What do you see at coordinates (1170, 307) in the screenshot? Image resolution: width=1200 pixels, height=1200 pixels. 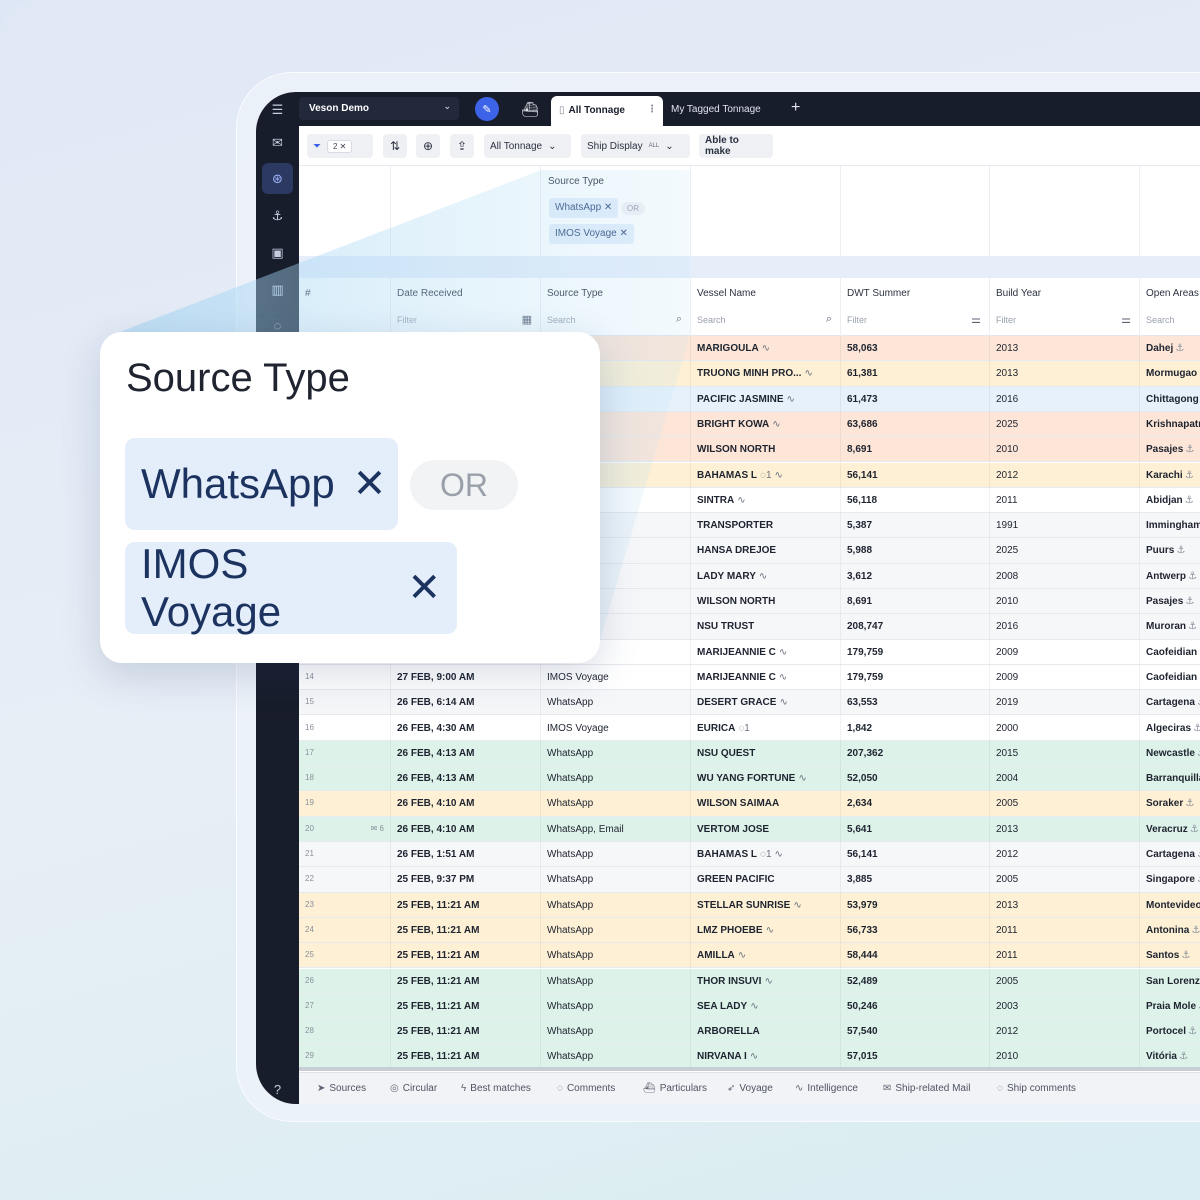 I see `column-header-open-areas: Open Areas Search` at bounding box center [1170, 307].